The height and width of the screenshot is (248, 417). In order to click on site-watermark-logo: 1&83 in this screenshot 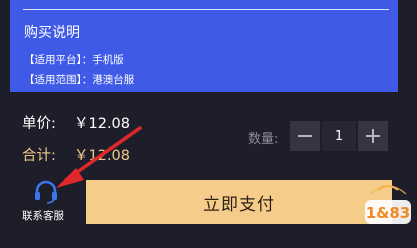, I will do `click(388, 204)`.